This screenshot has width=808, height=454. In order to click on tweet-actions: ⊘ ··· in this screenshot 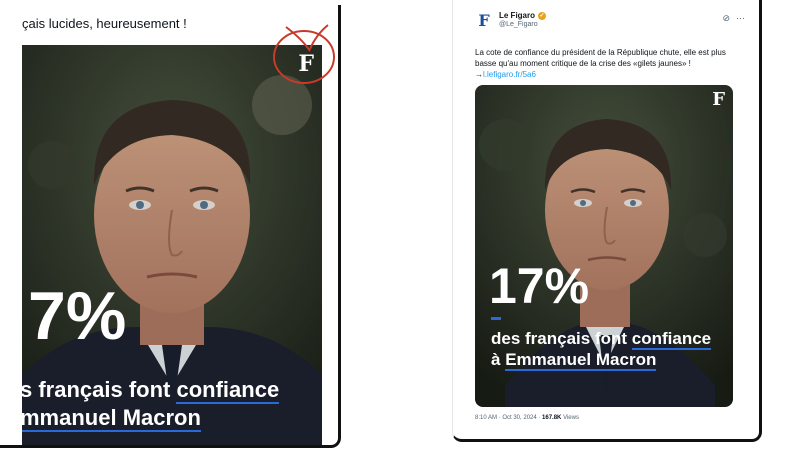, I will do `click(730, 18)`.